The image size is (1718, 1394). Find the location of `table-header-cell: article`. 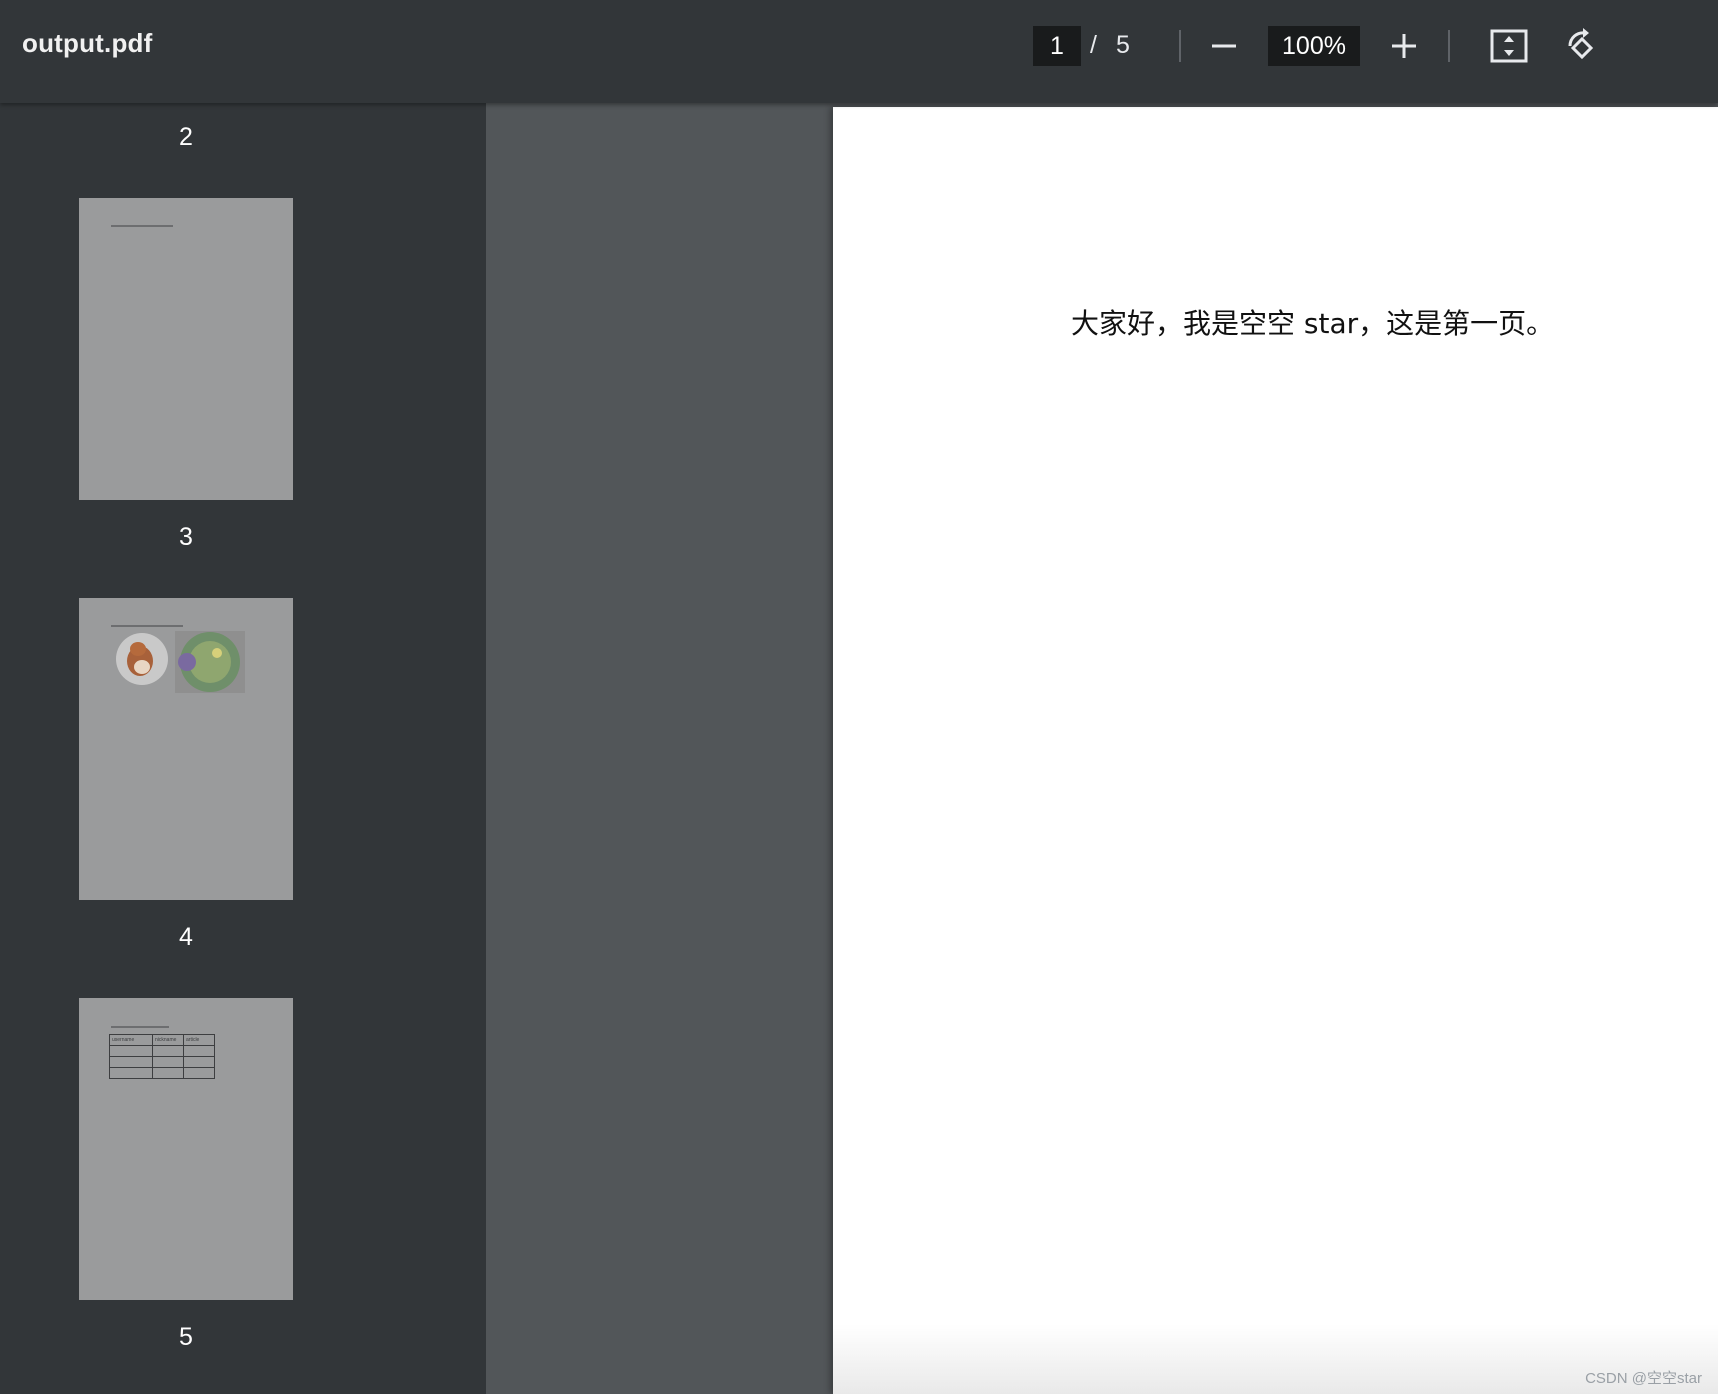

table-header-cell: article is located at coordinates (199, 1040).